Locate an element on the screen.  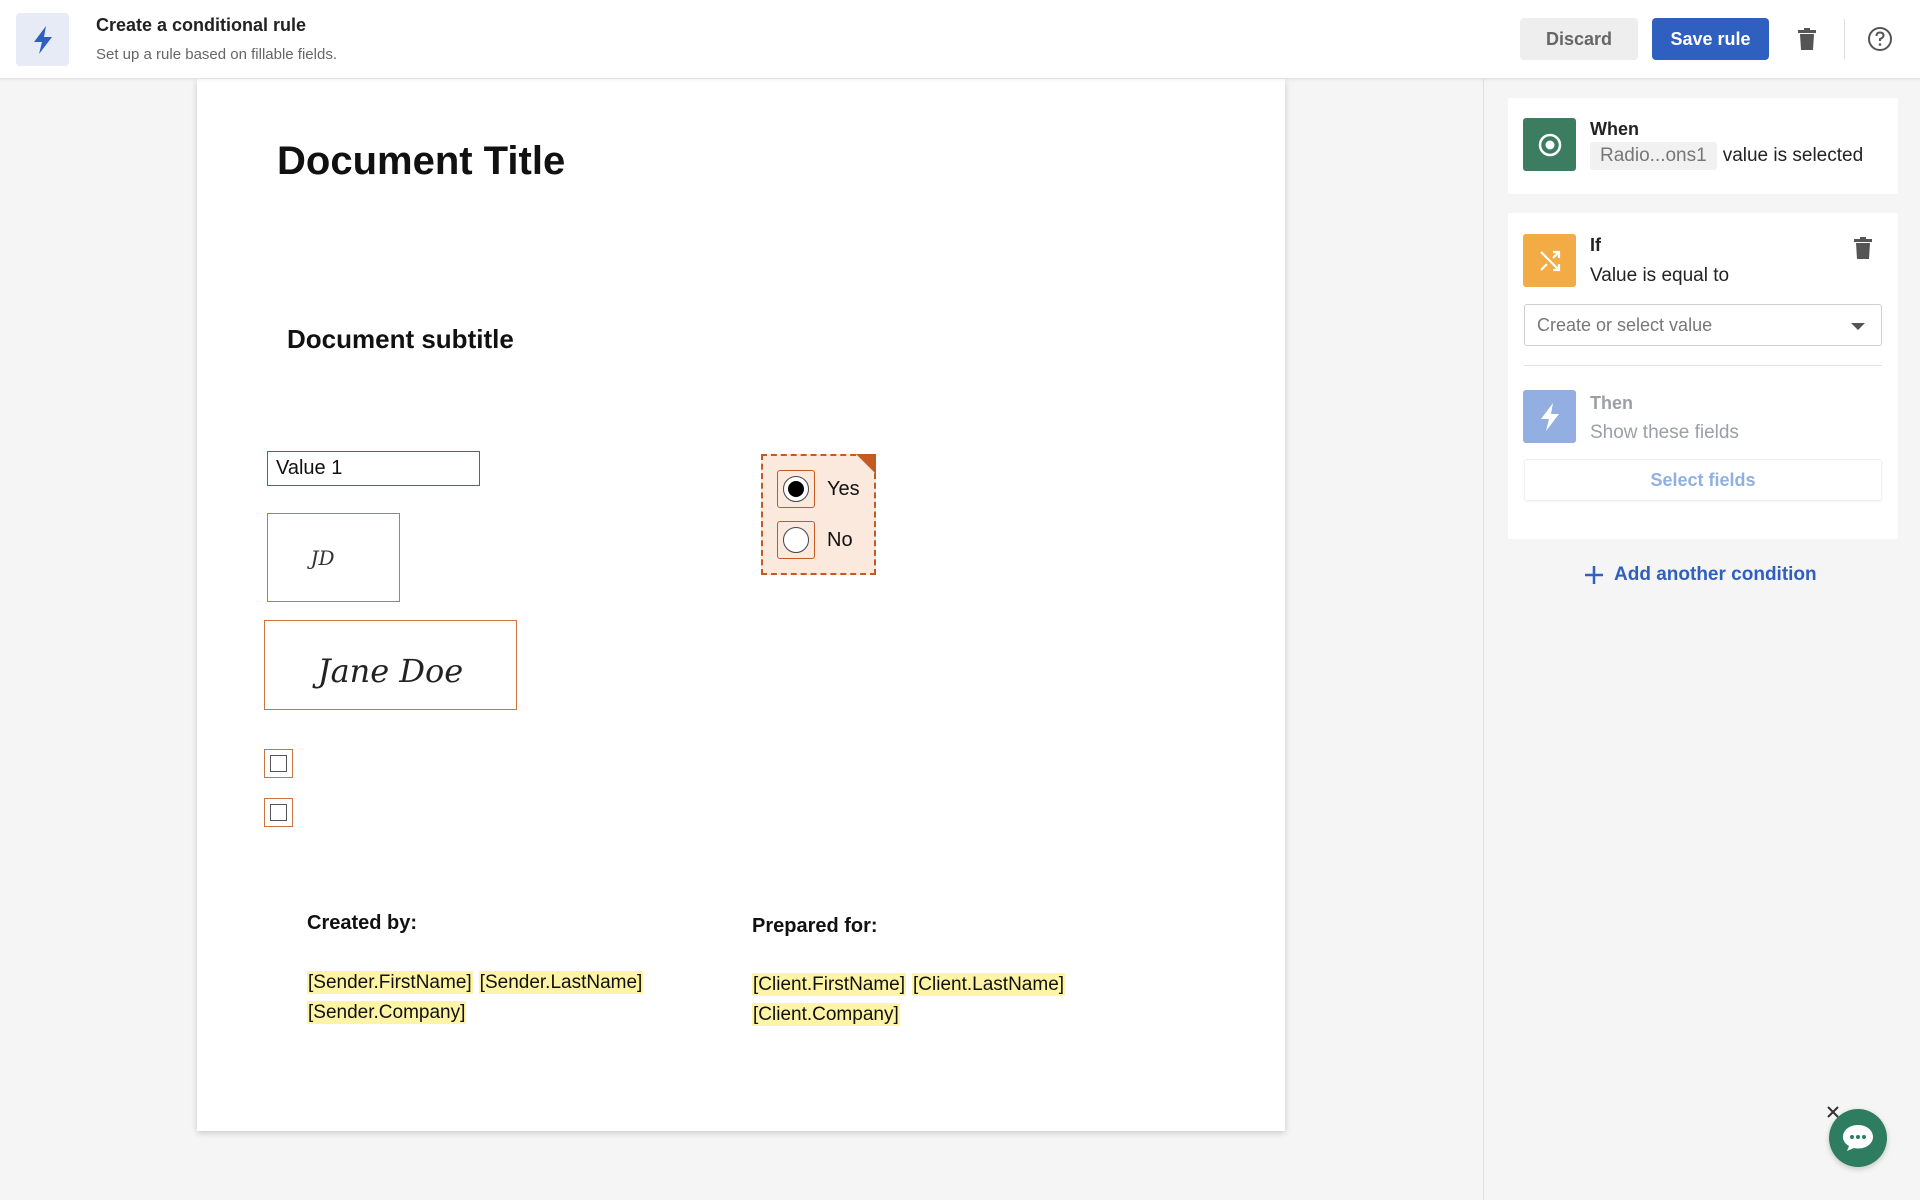
shuffle-icon is located at coordinates (1549, 260).